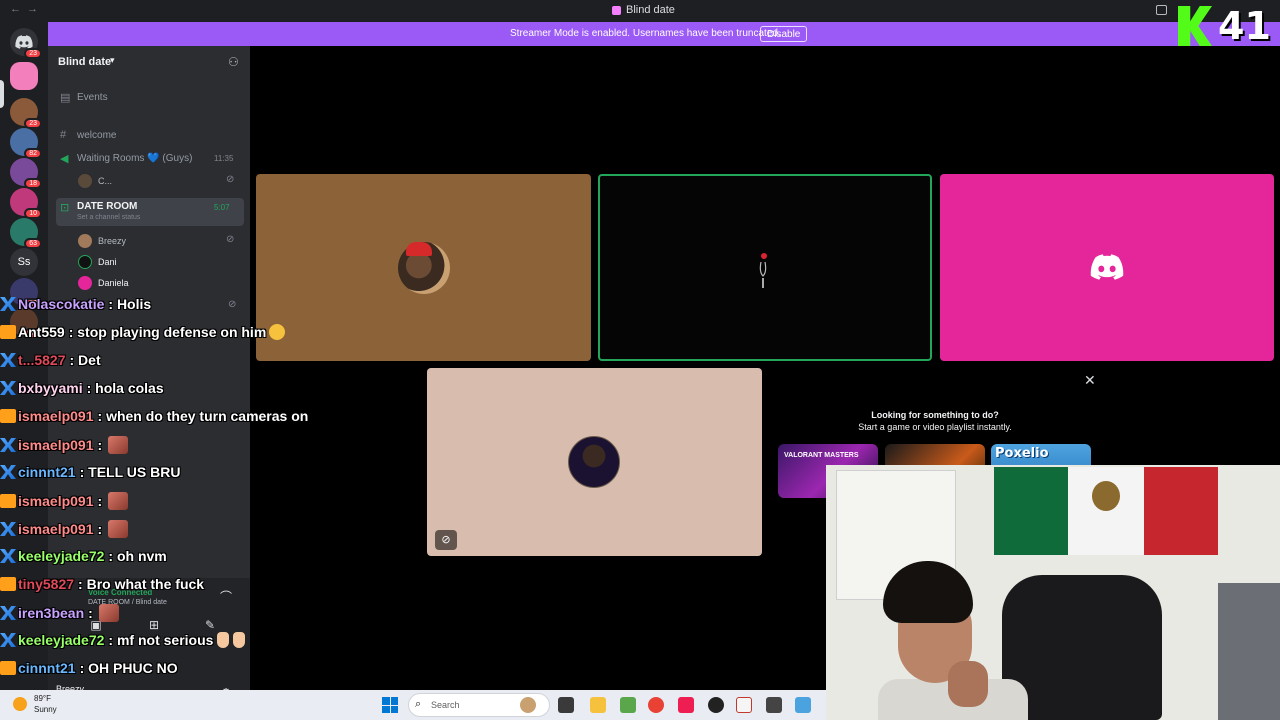 This screenshot has height=720, width=1280. Describe the element at coordinates (161, 181) in the screenshot. I see `voice-user: C... ⊘` at that location.